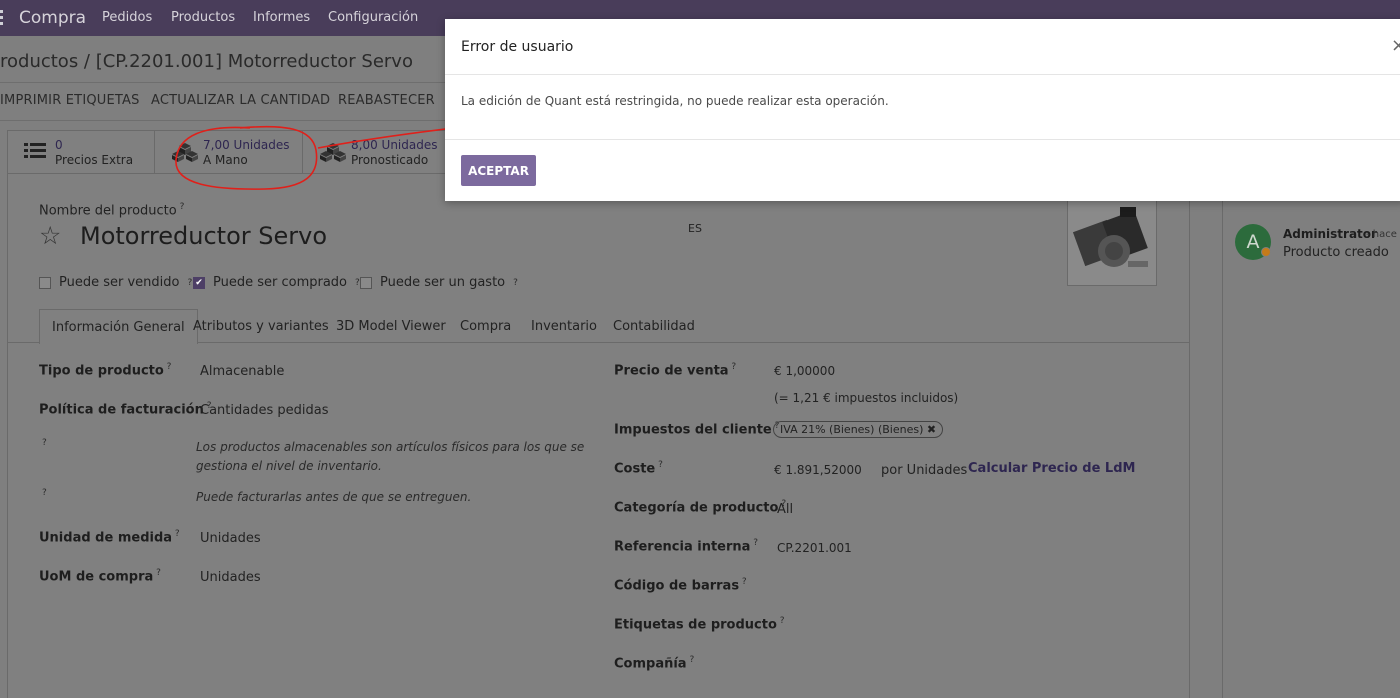  Describe the element at coordinates (814, 548) in the screenshot. I see `internal-reference-value: CP.2201.001` at that location.